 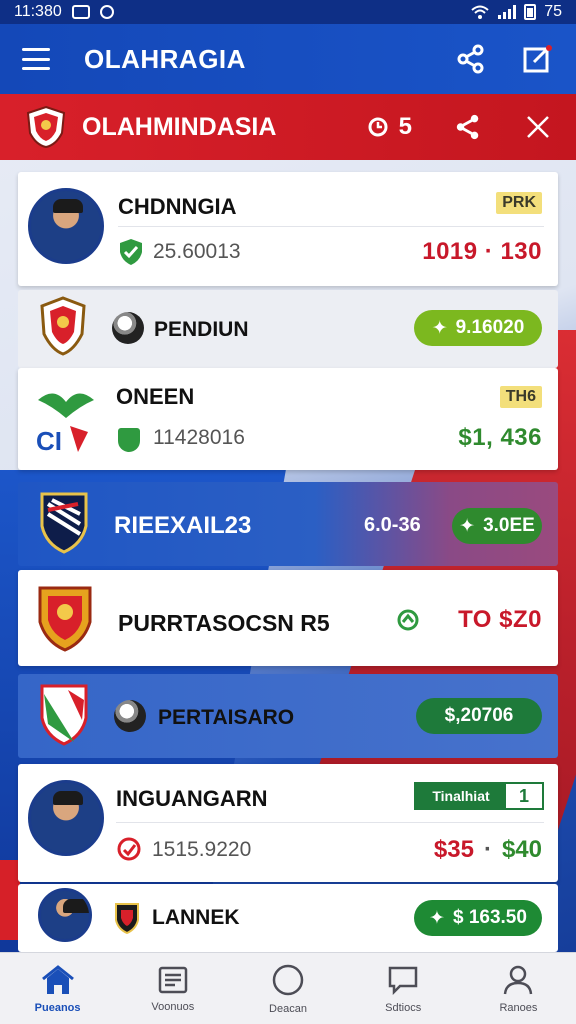 What do you see at coordinates (224, 623) in the screenshot?
I see `team-name: PURRTASOCSN R5` at bounding box center [224, 623].